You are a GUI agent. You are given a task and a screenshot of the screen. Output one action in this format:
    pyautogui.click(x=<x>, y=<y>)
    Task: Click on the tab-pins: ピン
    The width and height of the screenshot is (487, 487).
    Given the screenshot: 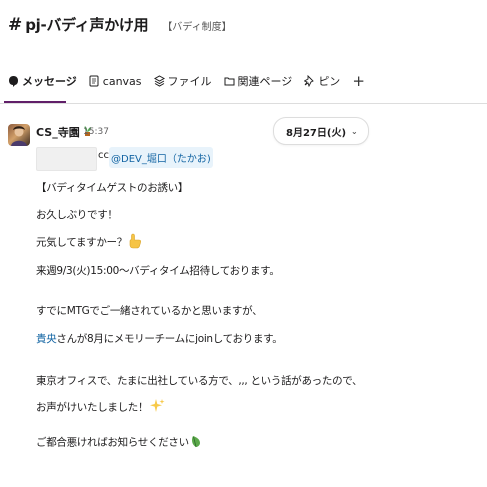 What is the action you would take?
    pyautogui.click(x=322, y=81)
    